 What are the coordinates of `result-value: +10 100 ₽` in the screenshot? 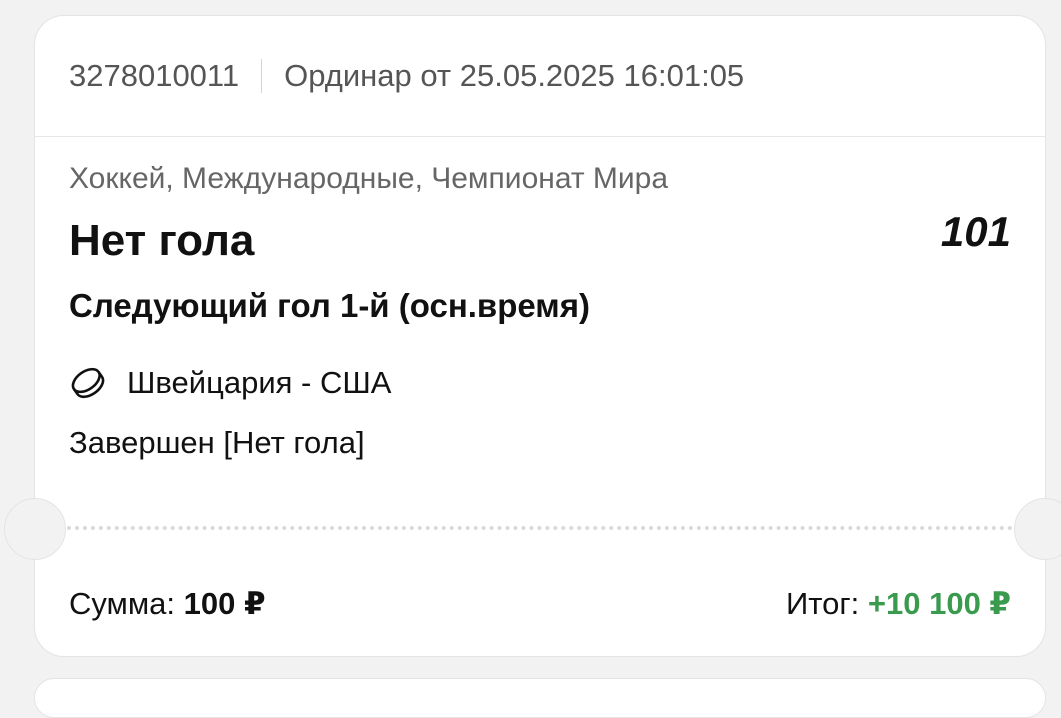 It's located at (939, 603).